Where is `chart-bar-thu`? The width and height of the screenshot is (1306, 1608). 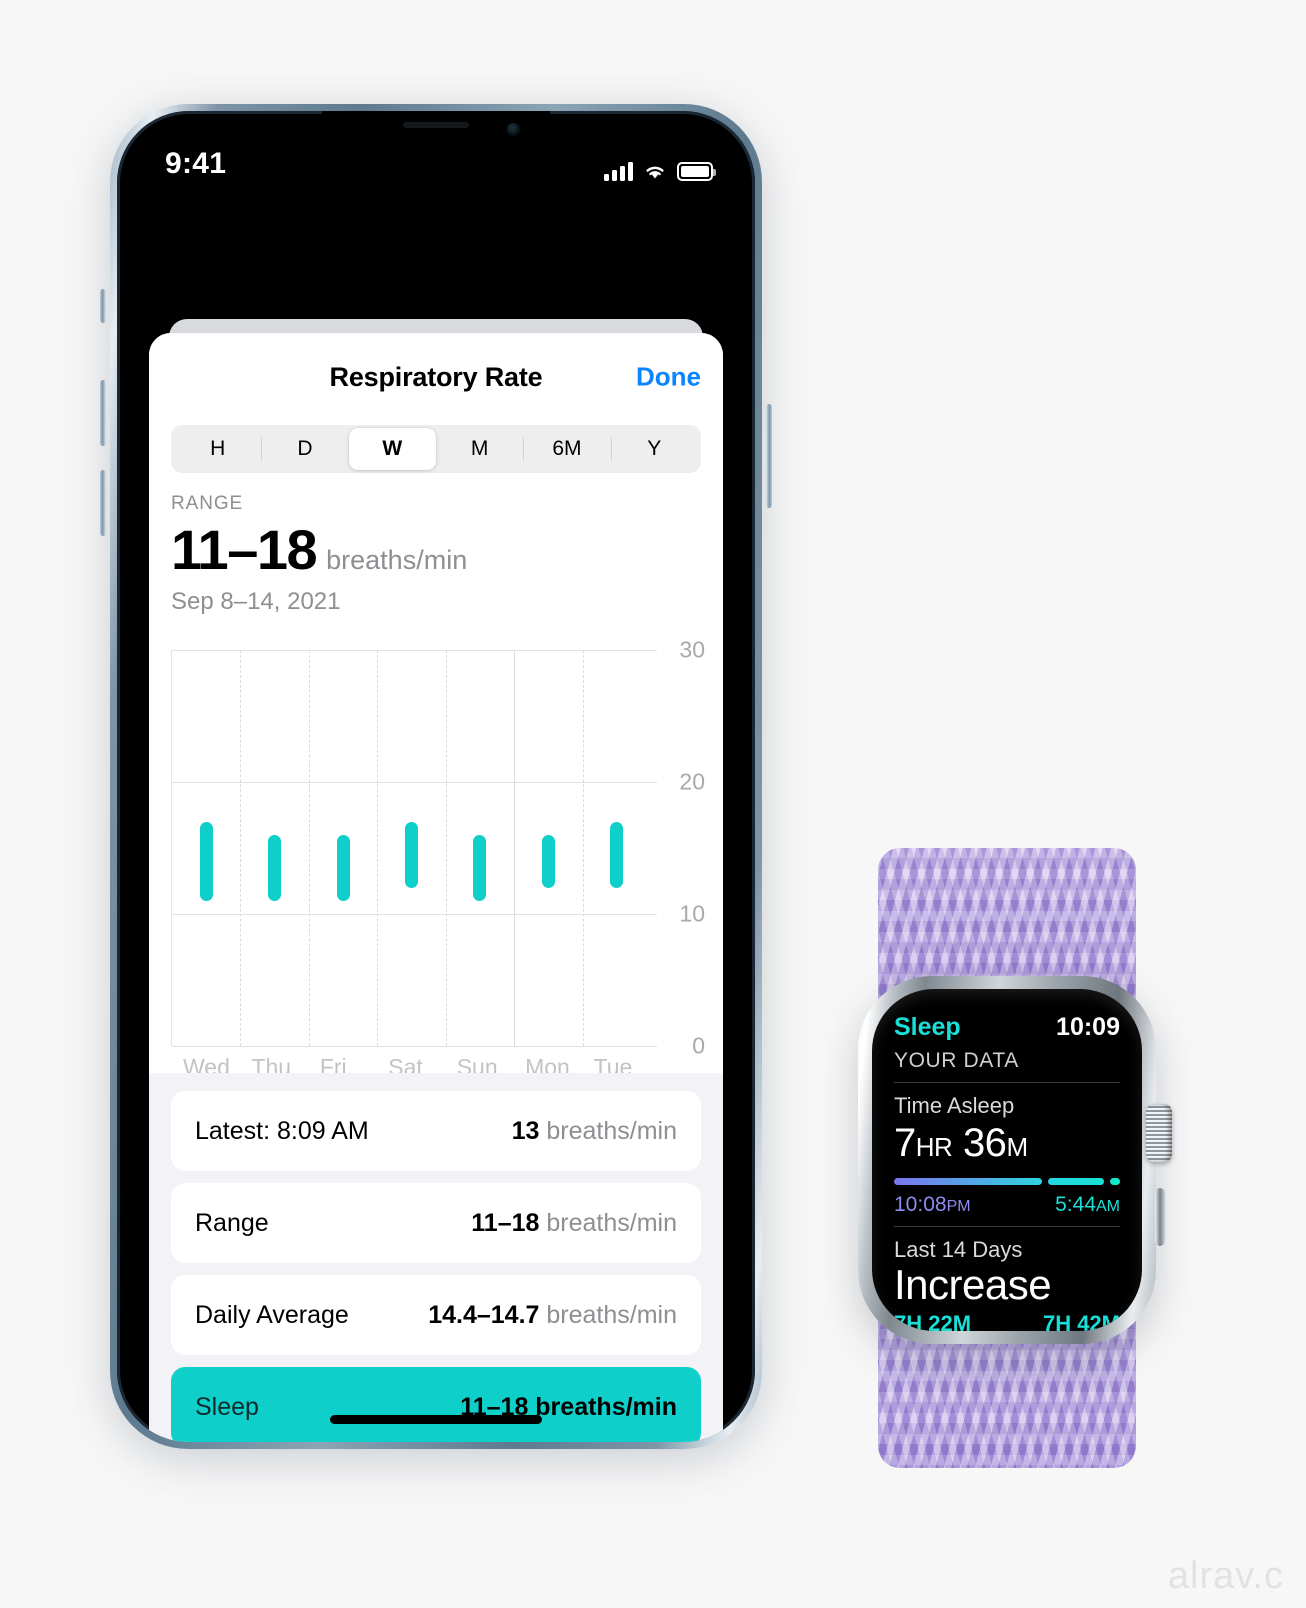 chart-bar-thu is located at coordinates (275, 867).